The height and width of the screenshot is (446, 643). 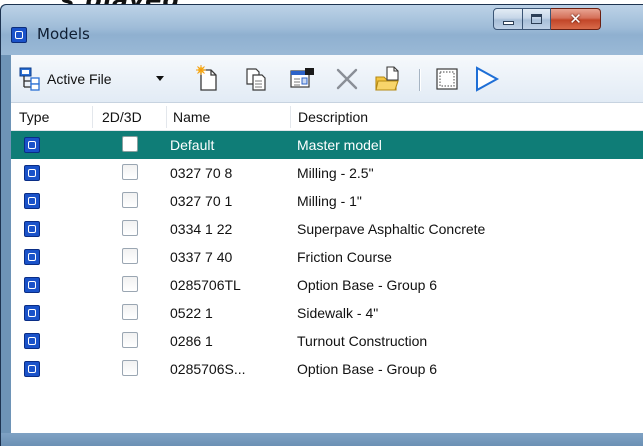 What do you see at coordinates (508, 19) in the screenshot?
I see `minimize-button` at bounding box center [508, 19].